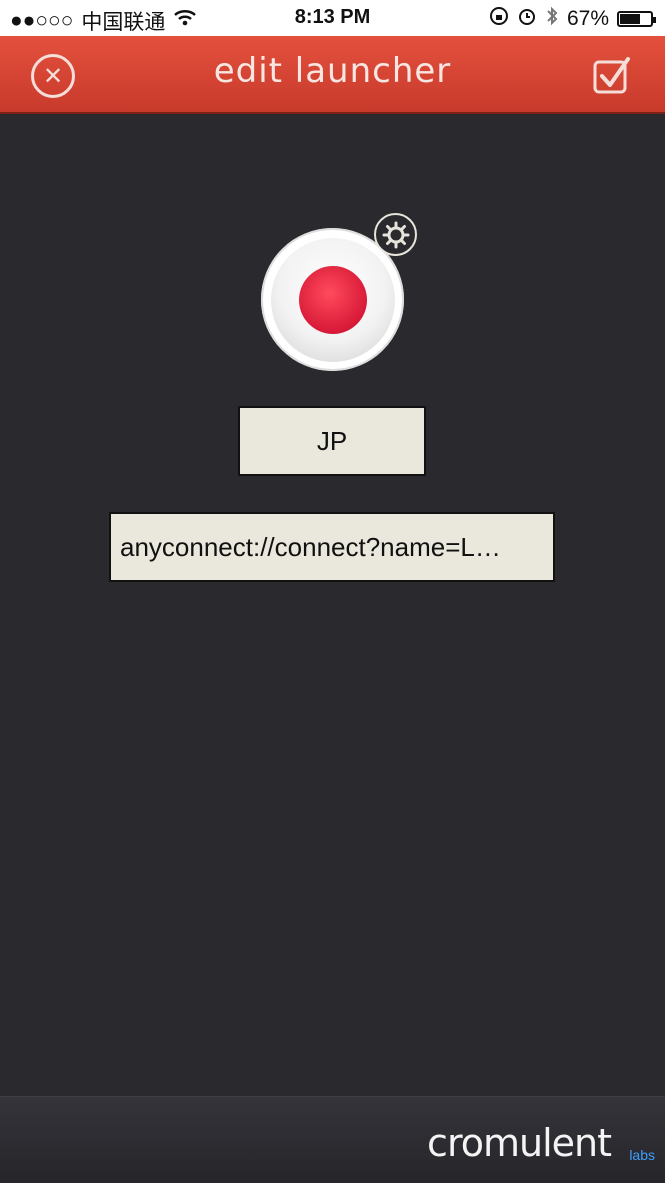 This screenshot has height=1183, width=665. What do you see at coordinates (332, 1139) in the screenshot?
I see `footer-bar: cromulent labs` at bounding box center [332, 1139].